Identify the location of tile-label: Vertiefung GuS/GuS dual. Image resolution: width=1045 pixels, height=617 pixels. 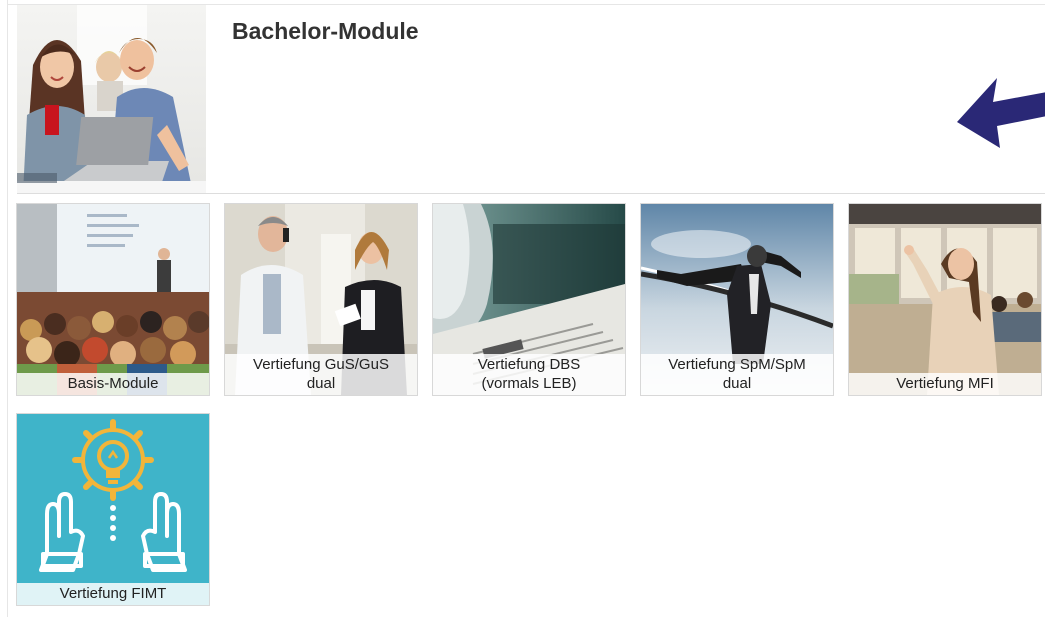
(321, 374).